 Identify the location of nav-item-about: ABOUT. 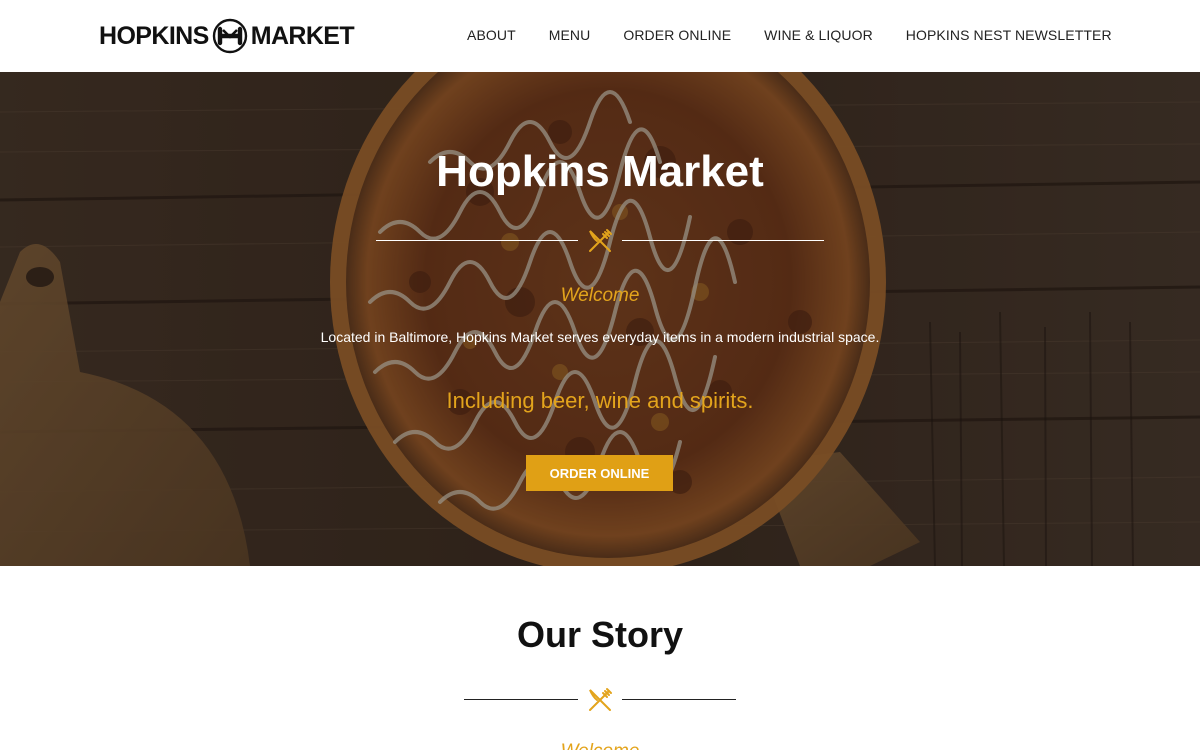
(491, 35).